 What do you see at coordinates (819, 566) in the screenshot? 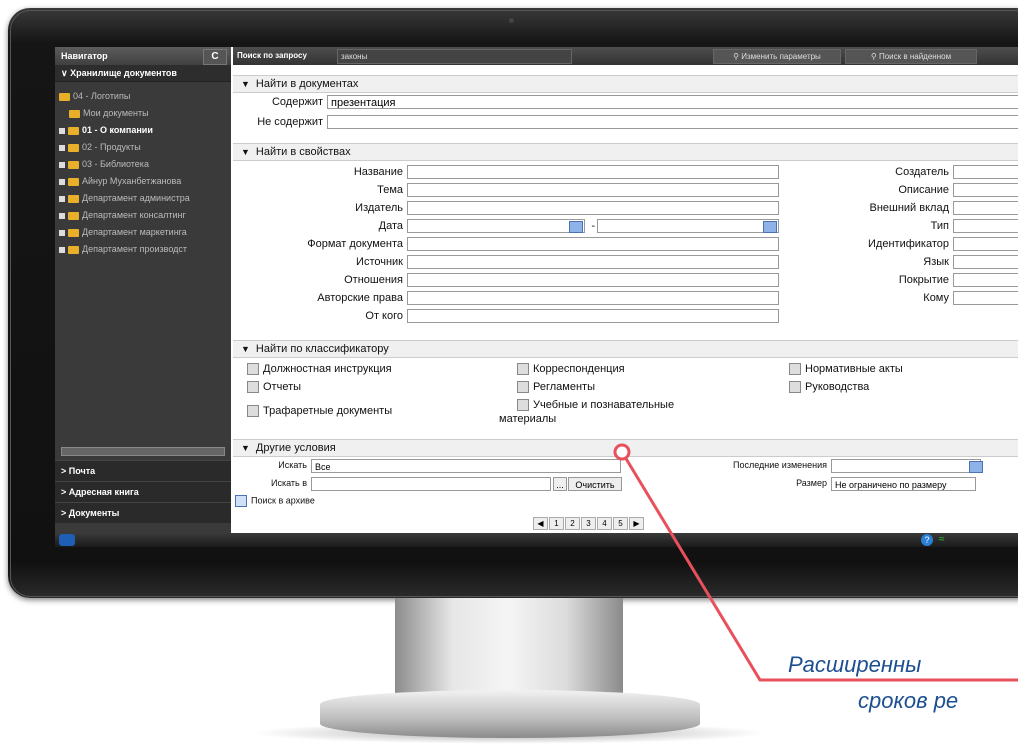
I see `callout-line` at bounding box center [819, 566].